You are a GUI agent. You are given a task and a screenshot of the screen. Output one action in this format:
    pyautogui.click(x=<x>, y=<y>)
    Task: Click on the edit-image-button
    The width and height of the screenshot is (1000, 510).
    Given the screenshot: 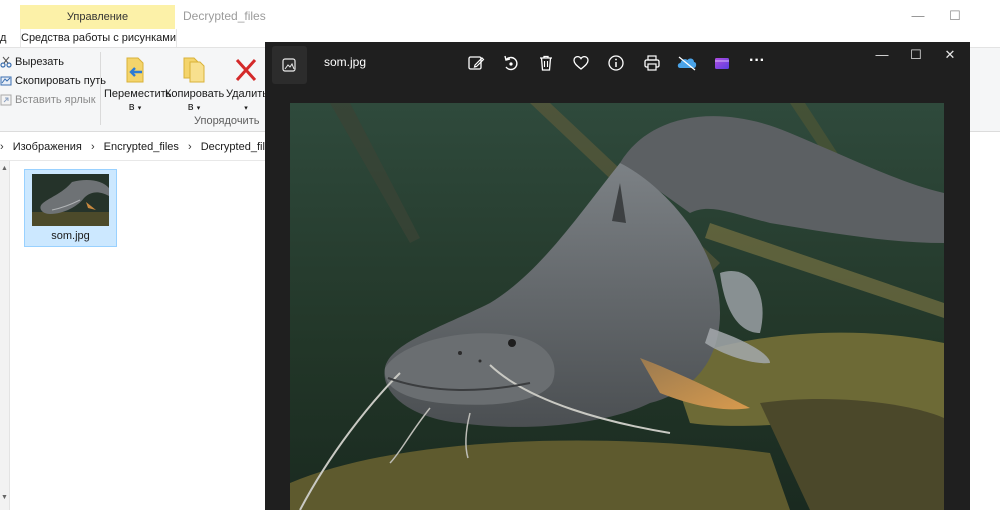 What is the action you would take?
    pyautogui.click(x=476, y=64)
    